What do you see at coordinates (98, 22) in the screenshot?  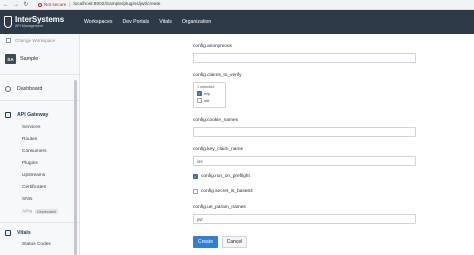 I see `nav-item-workspaces: Workspaces` at bounding box center [98, 22].